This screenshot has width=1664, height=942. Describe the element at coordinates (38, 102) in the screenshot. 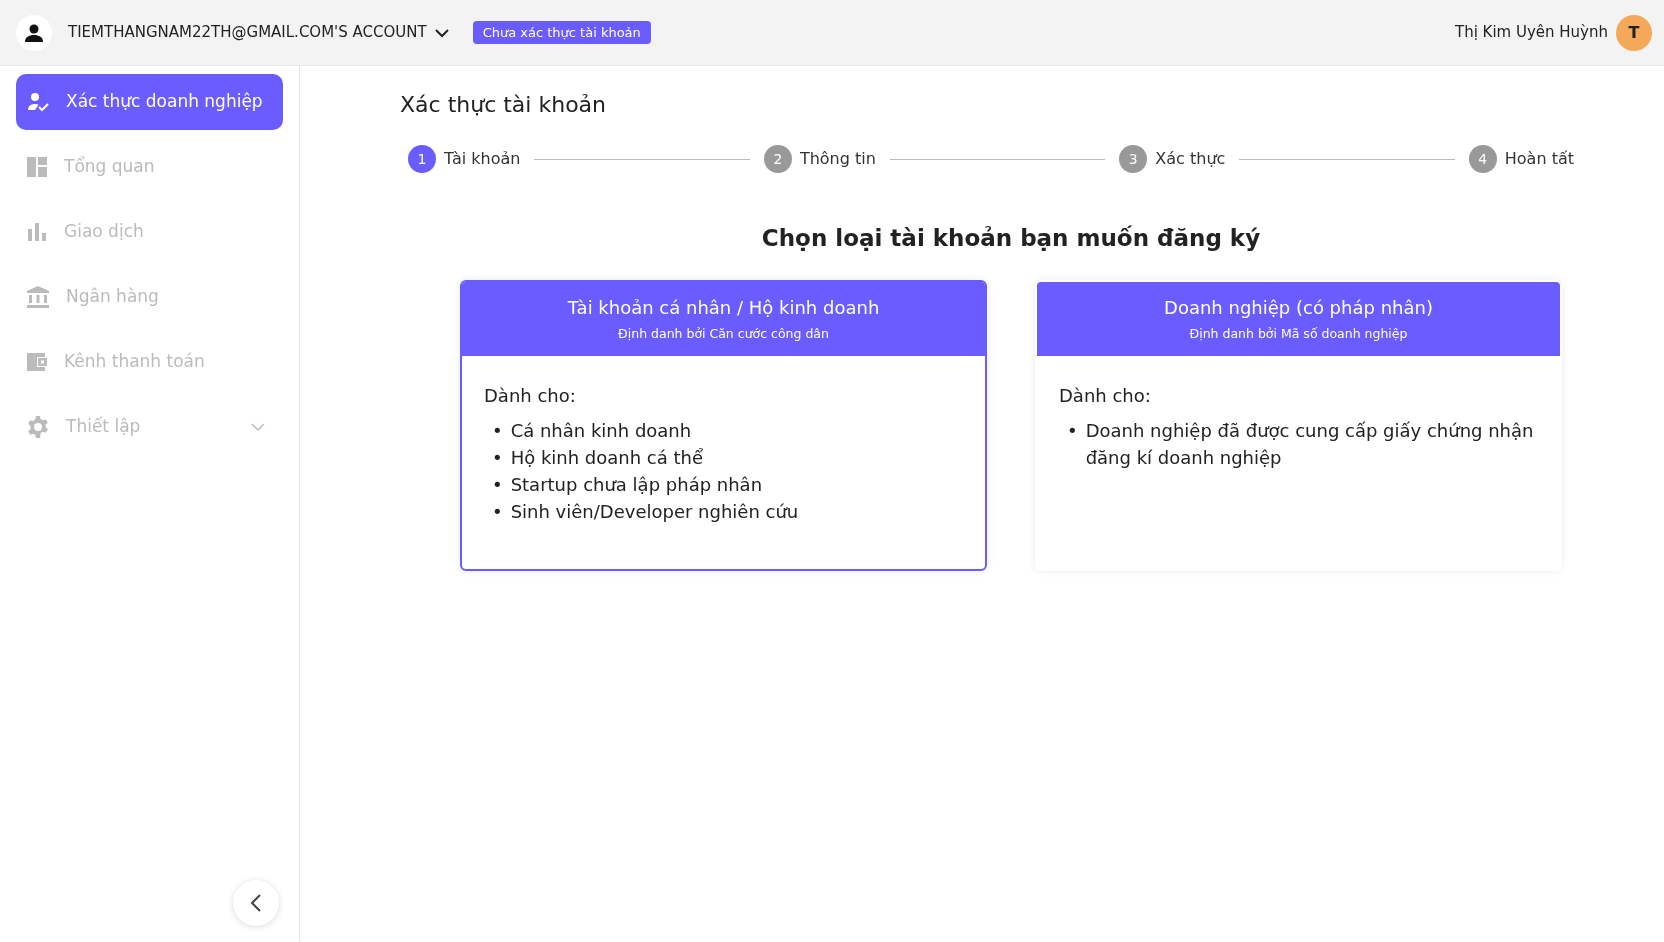

I see `user-check-icon` at that location.